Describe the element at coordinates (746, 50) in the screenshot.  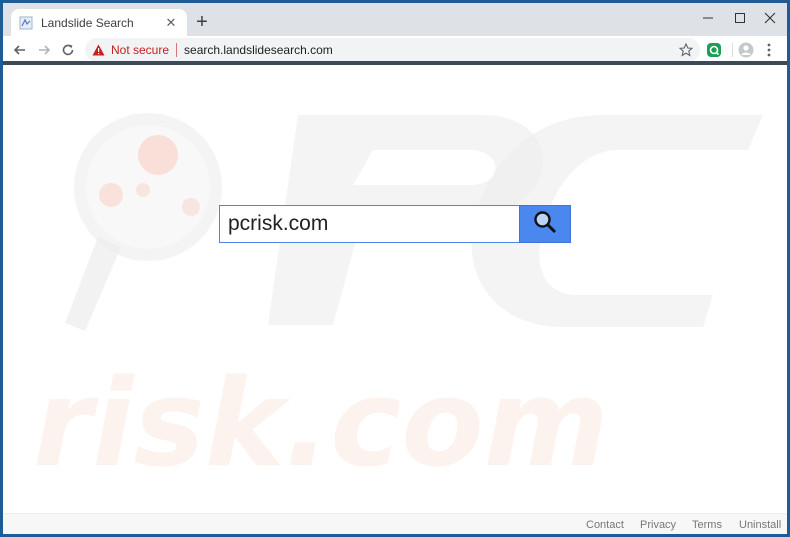
I see `profile-avatar-icon` at that location.